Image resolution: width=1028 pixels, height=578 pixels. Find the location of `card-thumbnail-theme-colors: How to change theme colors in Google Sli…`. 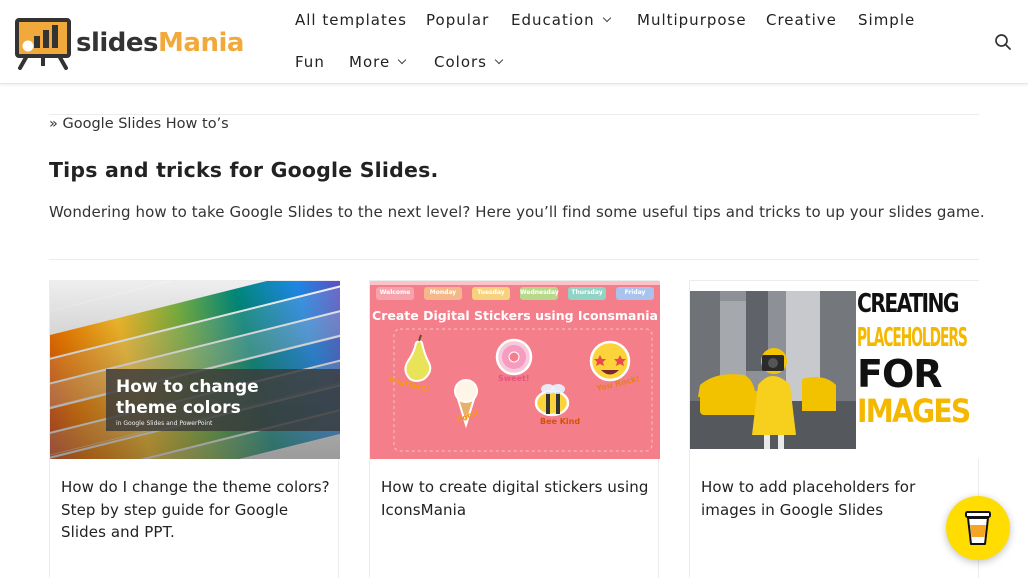

card-thumbnail-theme-colors: How to change theme colors in Google Sli… is located at coordinates (195, 370).